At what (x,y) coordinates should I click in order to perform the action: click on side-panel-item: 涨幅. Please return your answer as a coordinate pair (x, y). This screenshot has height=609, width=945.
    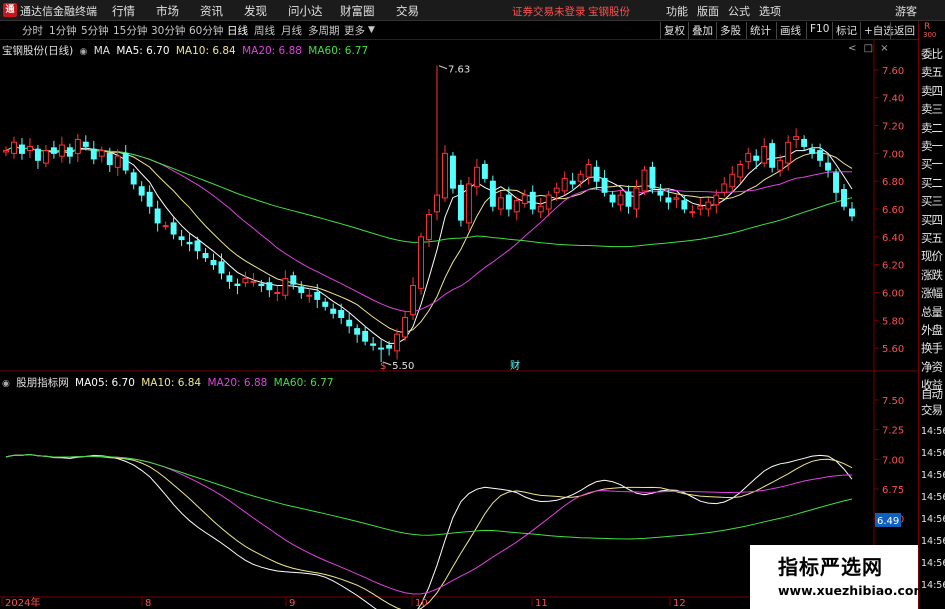
    Looking at the image, I should click on (932, 293).